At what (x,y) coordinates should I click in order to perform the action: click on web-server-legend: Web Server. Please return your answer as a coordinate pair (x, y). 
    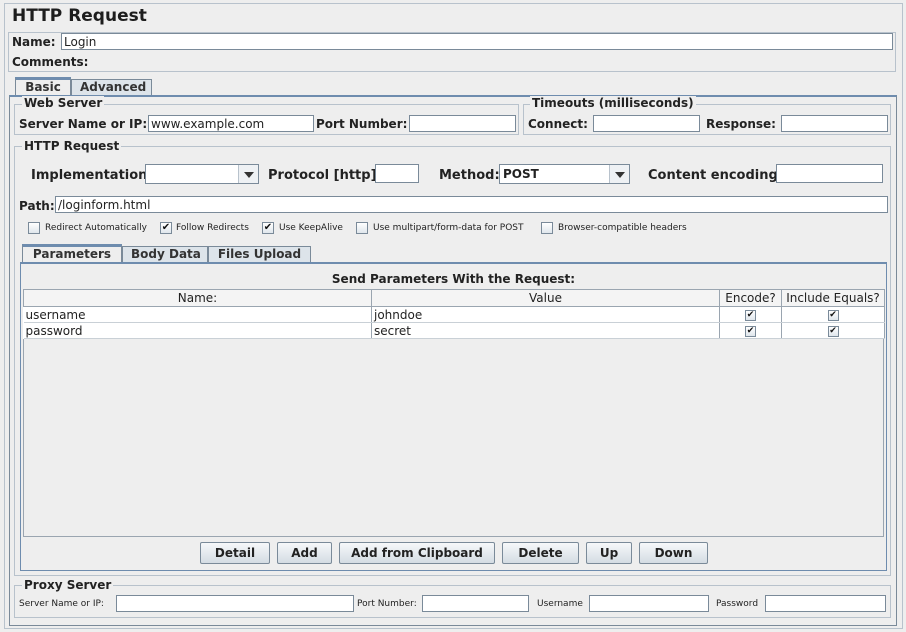
    Looking at the image, I should click on (63, 103).